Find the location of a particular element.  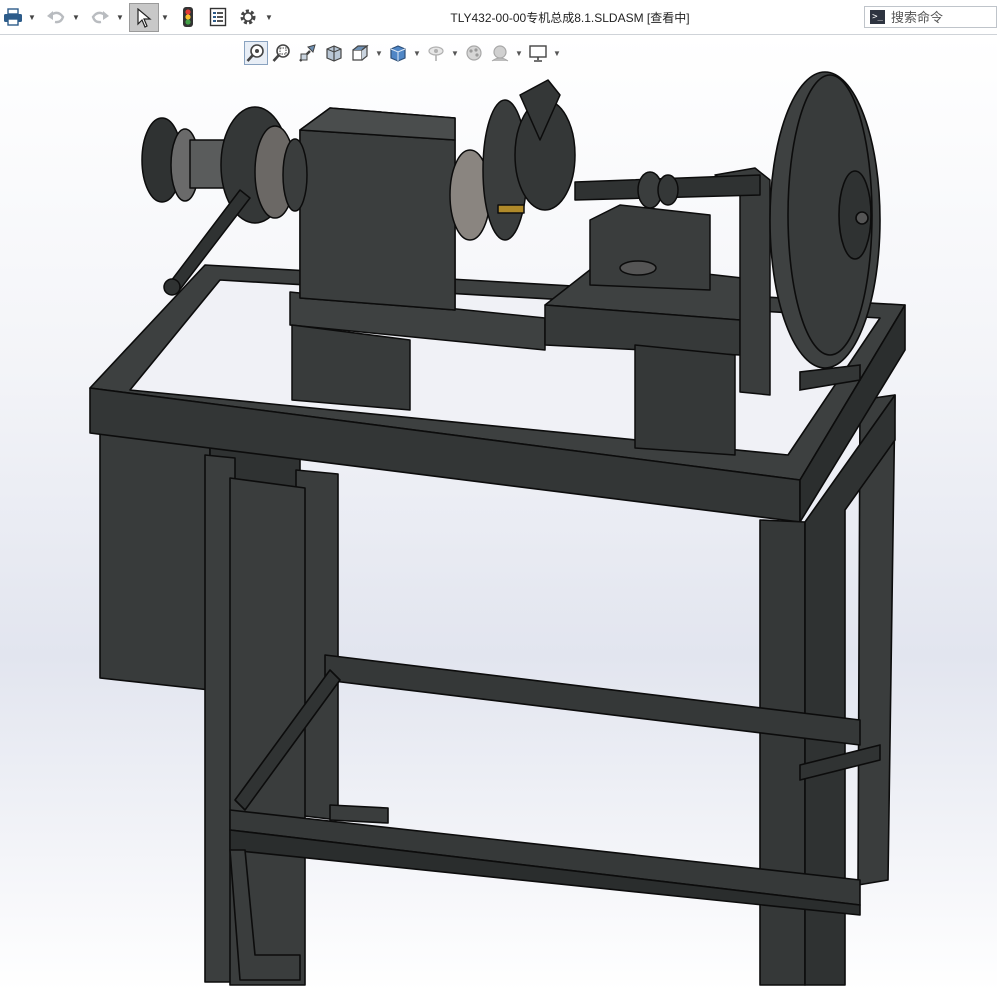

section-view-button is located at coordinates (334, 53).